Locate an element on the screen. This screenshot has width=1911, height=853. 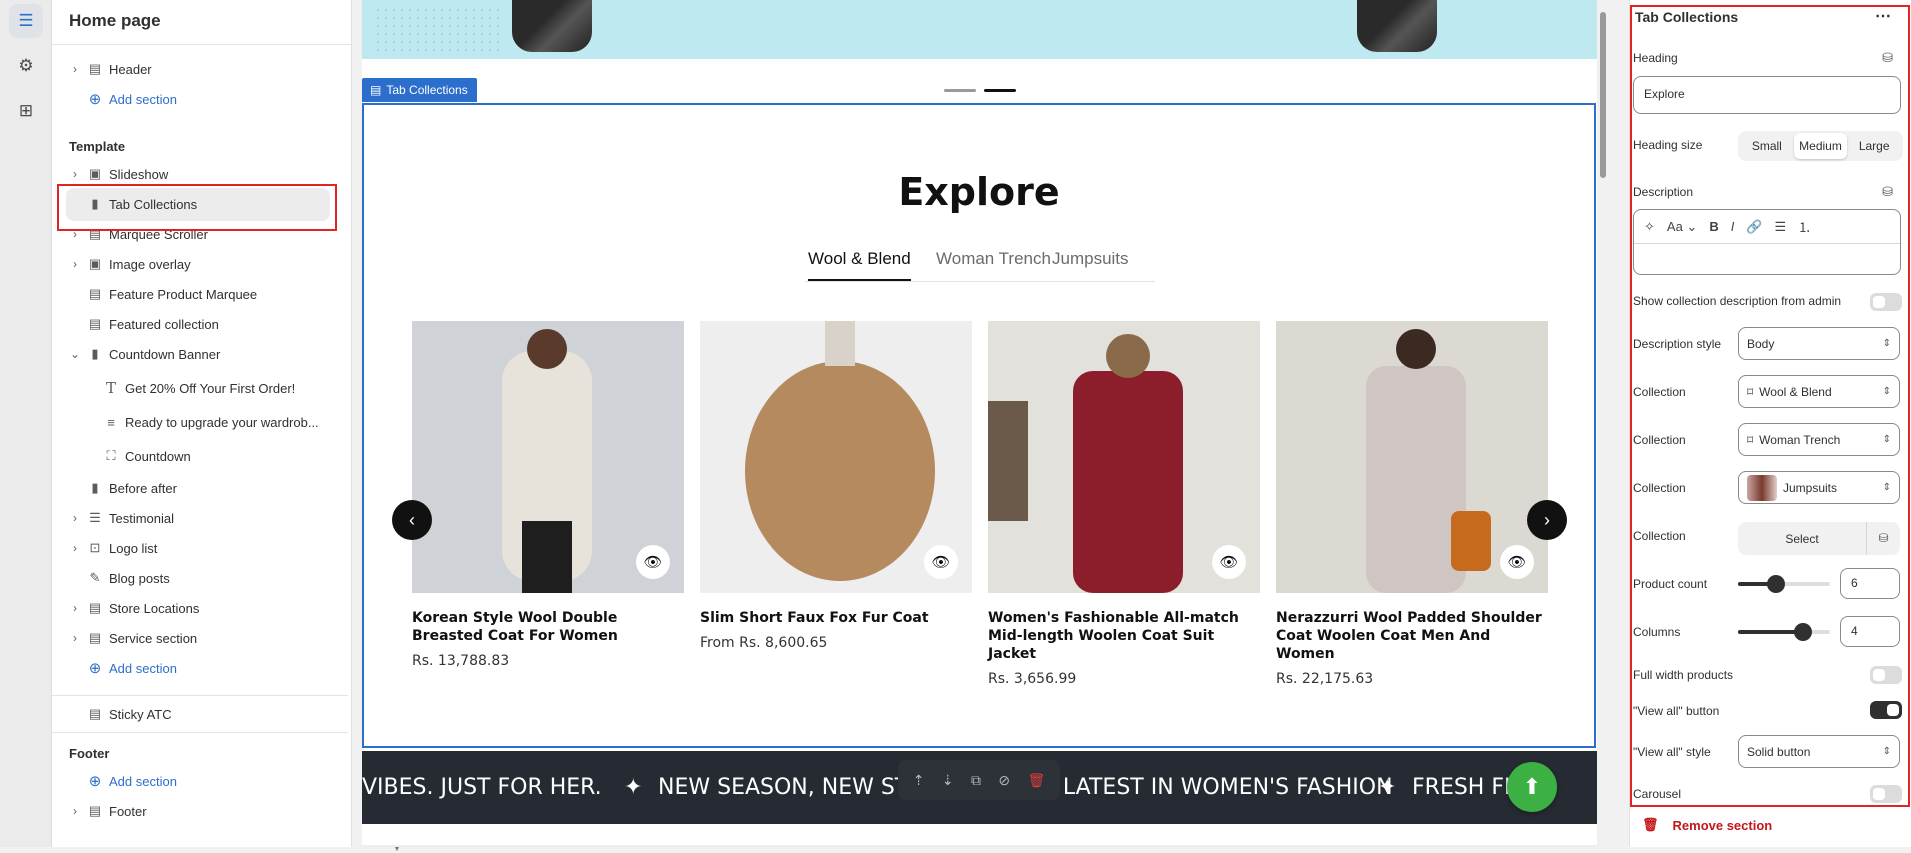
section-image-overlay: › ▣ Image overlay is located at coordinates (200, 264).